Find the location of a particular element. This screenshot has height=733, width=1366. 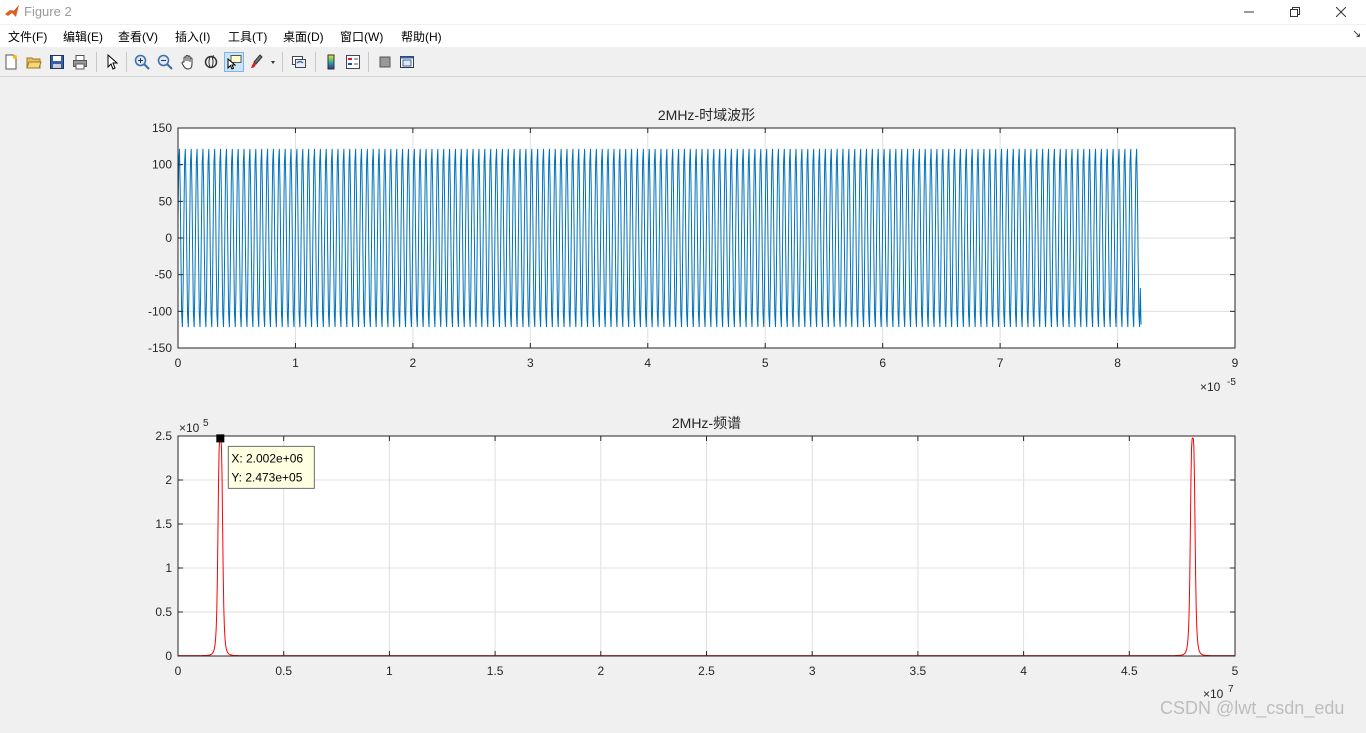

zoom-out-icon is located at coordinates (165, 62).